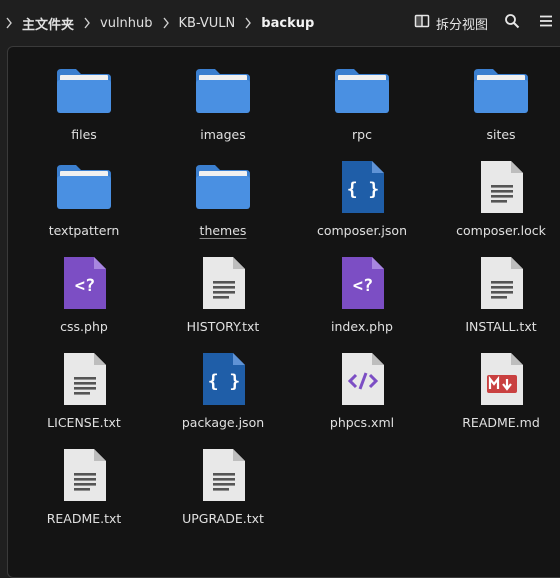  I want to click on file-name-label: themes, so click(223, 230).